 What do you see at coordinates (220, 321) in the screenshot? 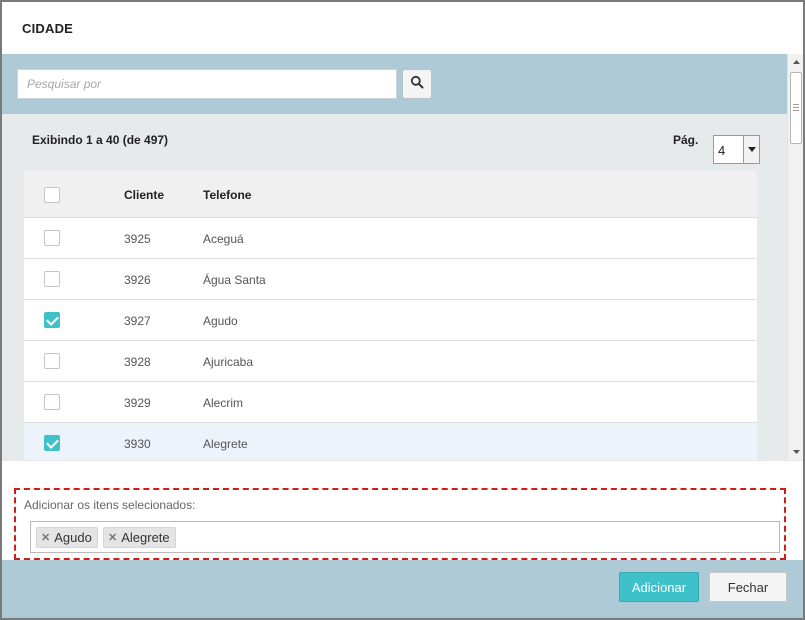
I see `row-city-name: Agudo` at bounding box center [220, 321].